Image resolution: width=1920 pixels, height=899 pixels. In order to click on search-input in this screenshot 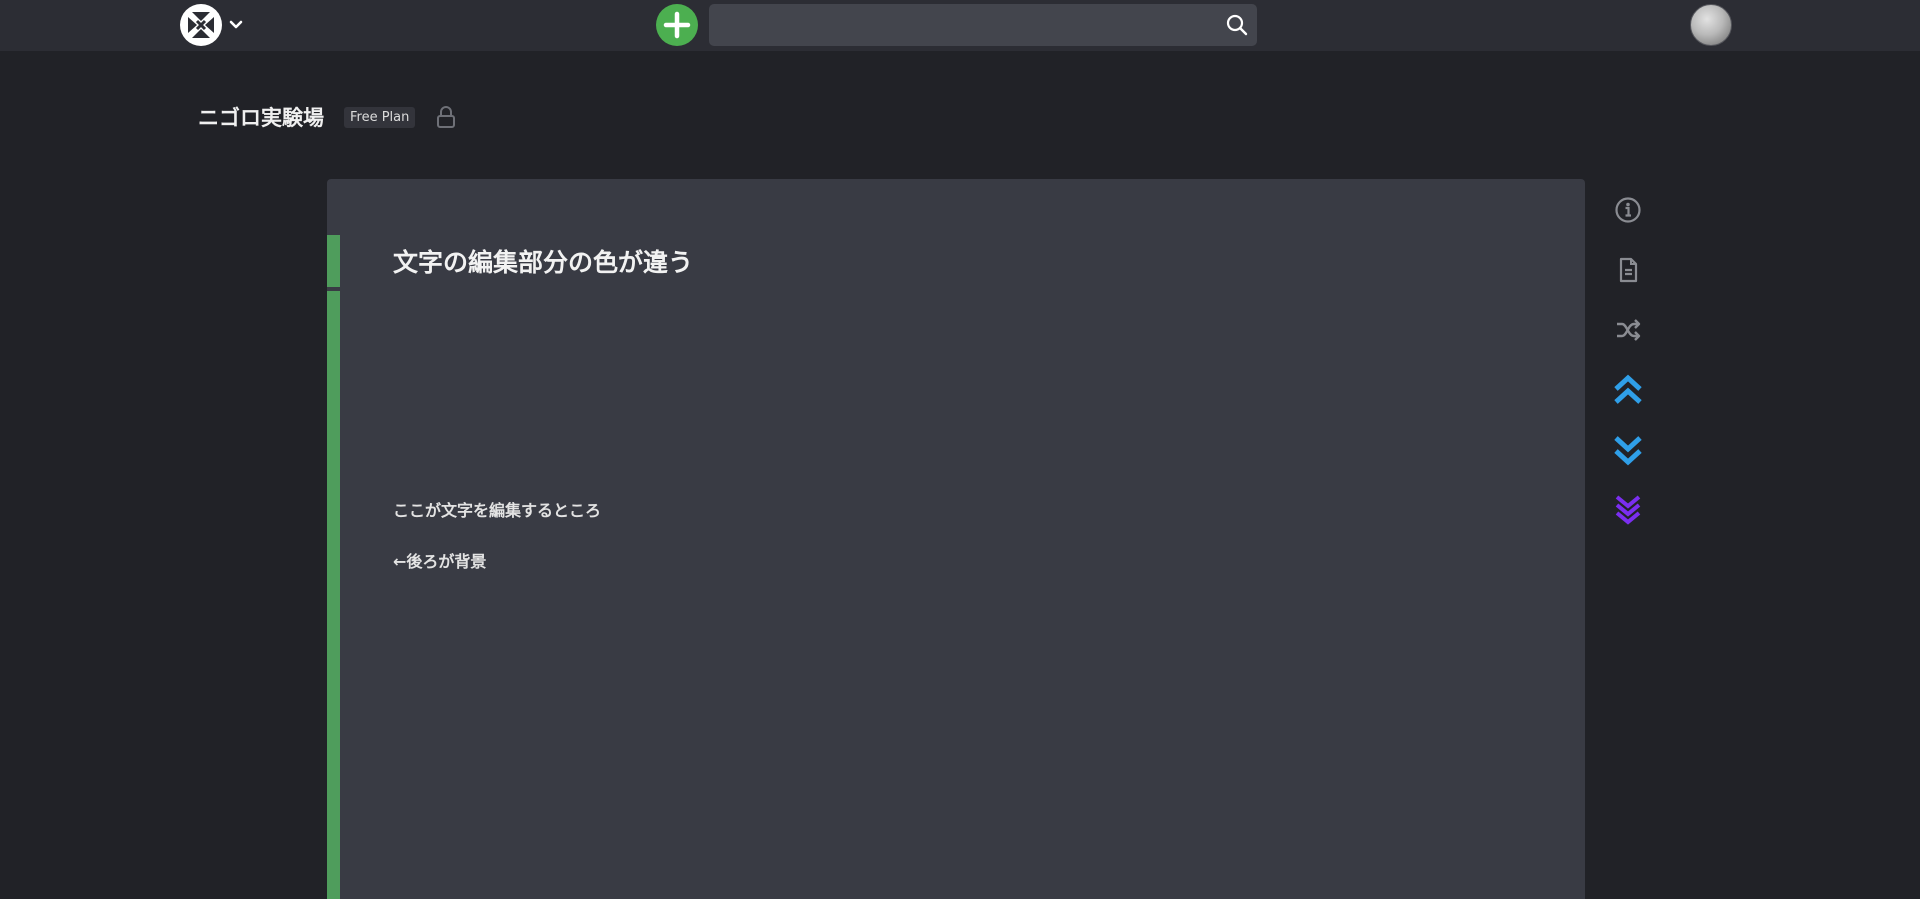, I will do `click(959, 25)`.